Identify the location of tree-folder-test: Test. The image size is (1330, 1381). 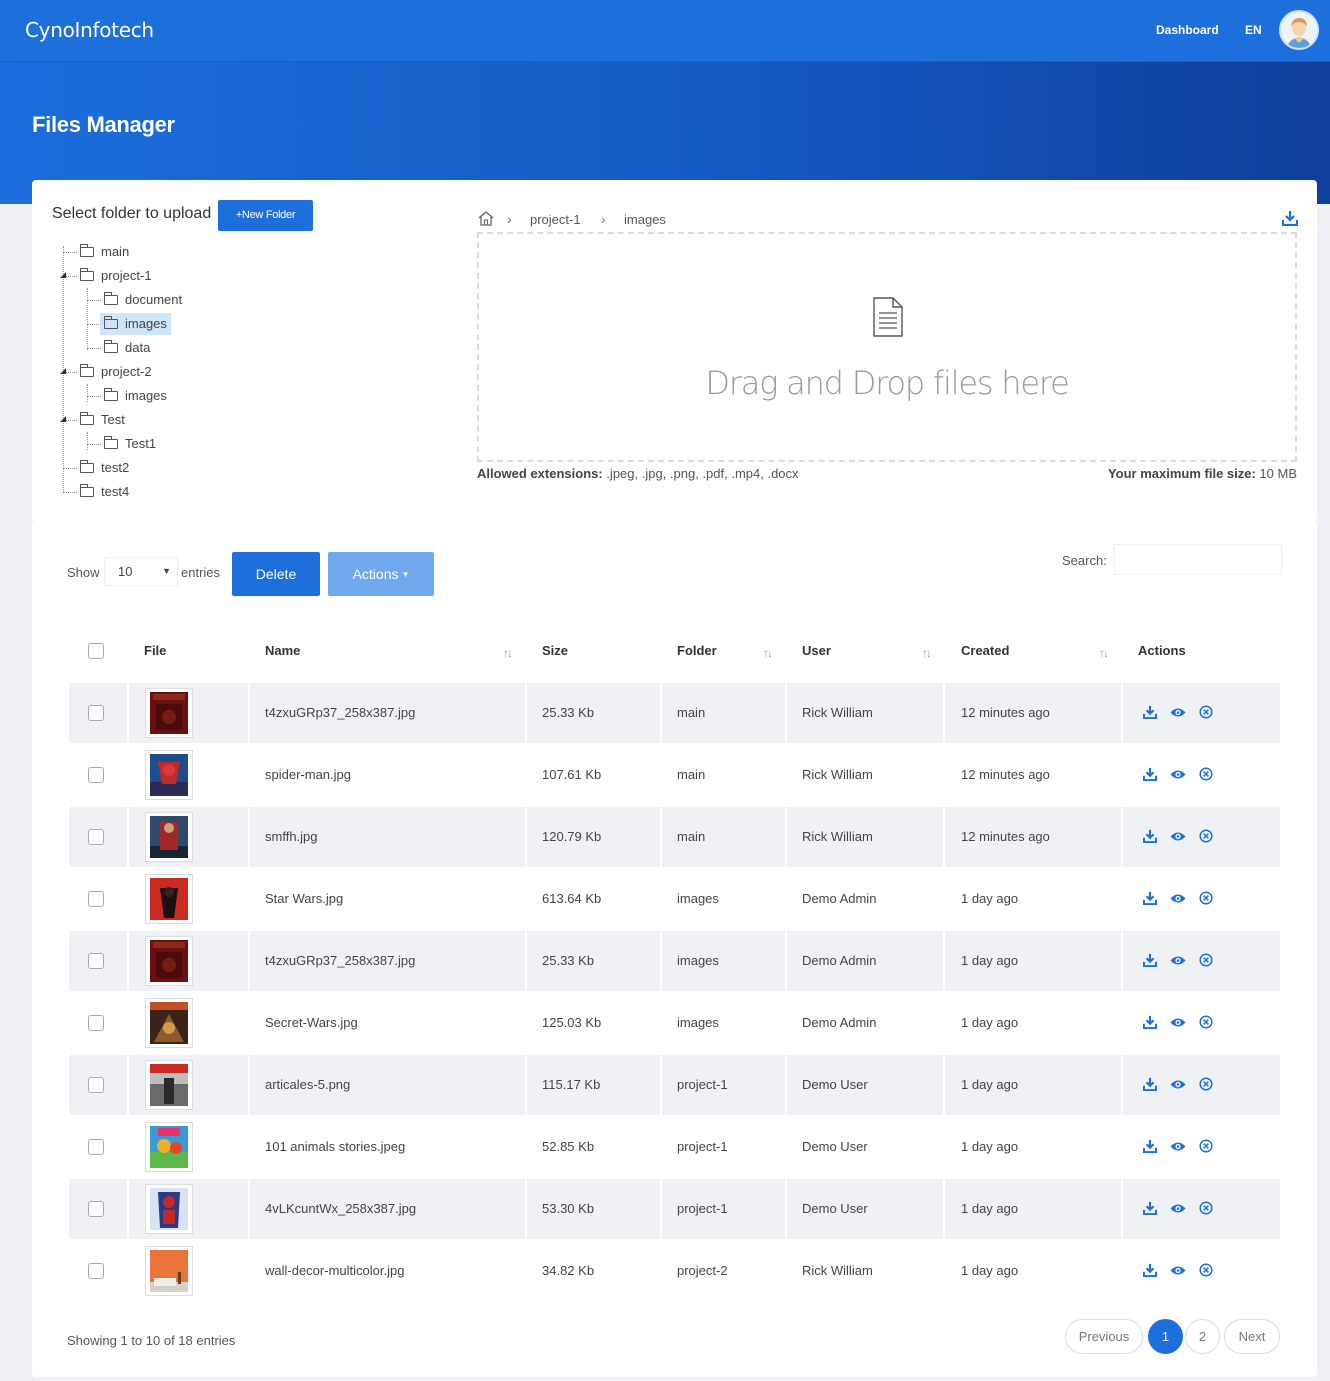
(104, 420).